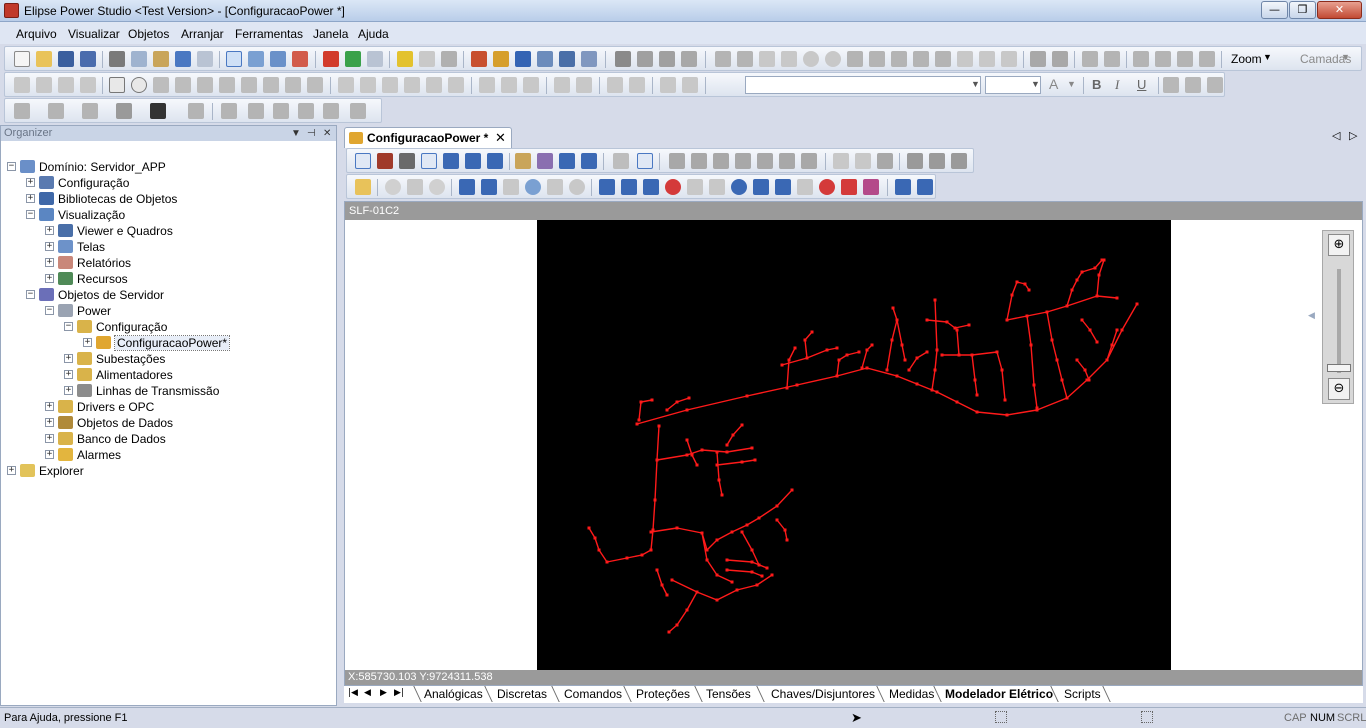 The height and width of the screenshot is (728, 1366). What do you see at coordinates (161, 59) in the screenshot?
I see `paste-icon` at bounding box center [161, 59].